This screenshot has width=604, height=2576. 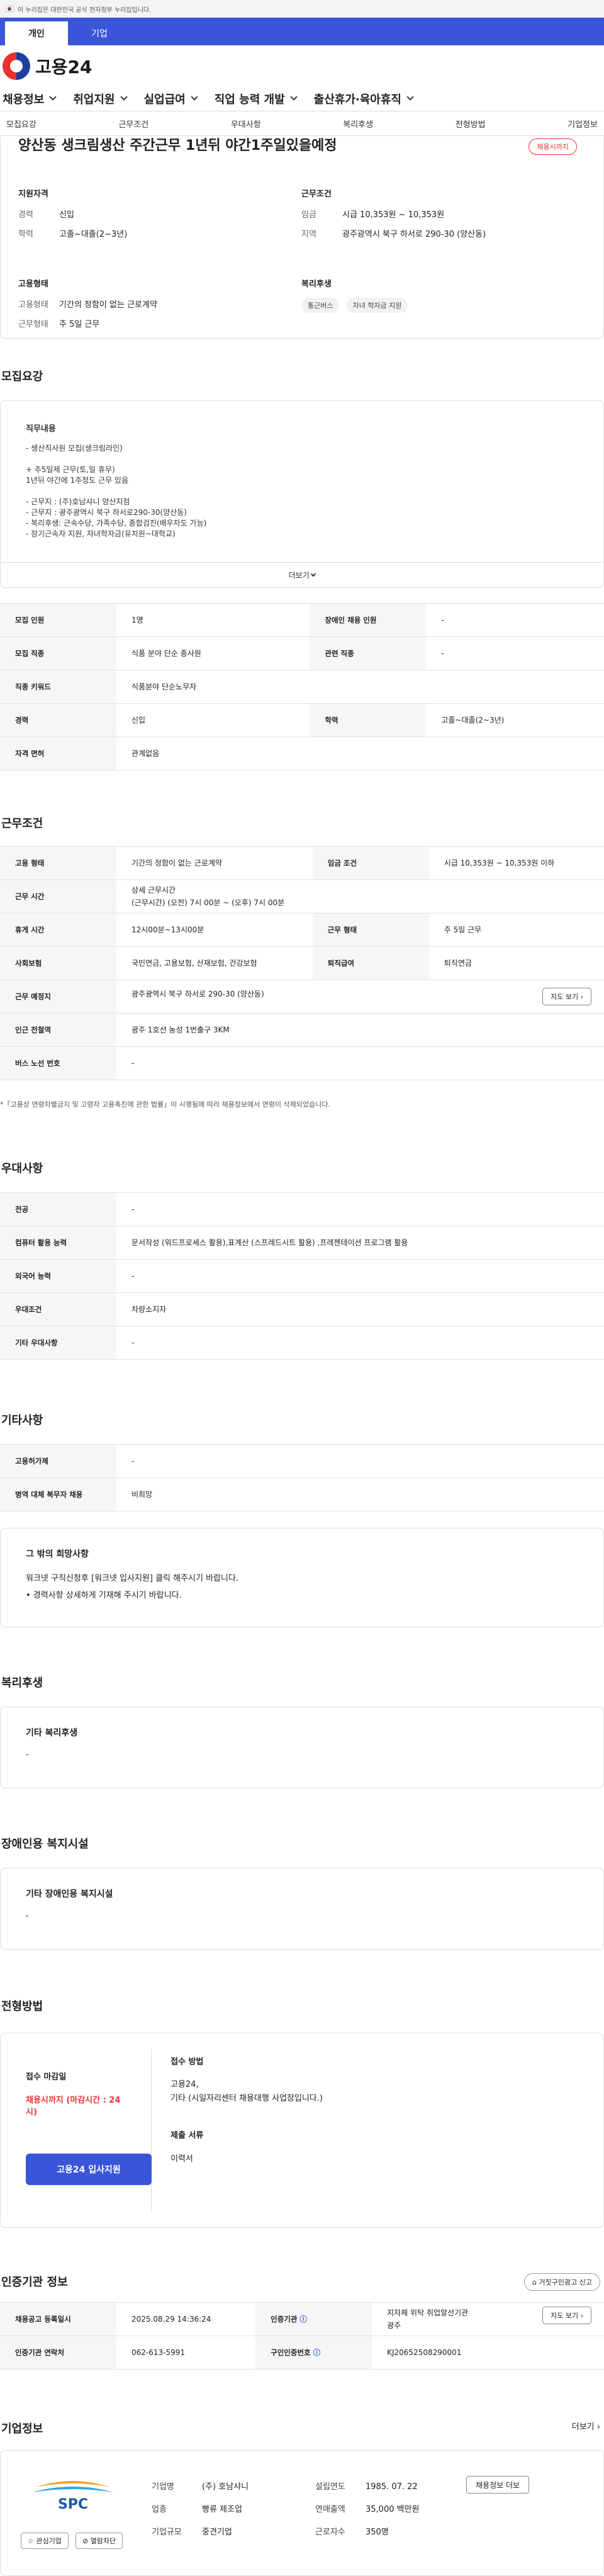 What do you see at coordinates (27, 1755) in the screenshot?
I see `welfare-value: -` at bounding box center [27, 1755].